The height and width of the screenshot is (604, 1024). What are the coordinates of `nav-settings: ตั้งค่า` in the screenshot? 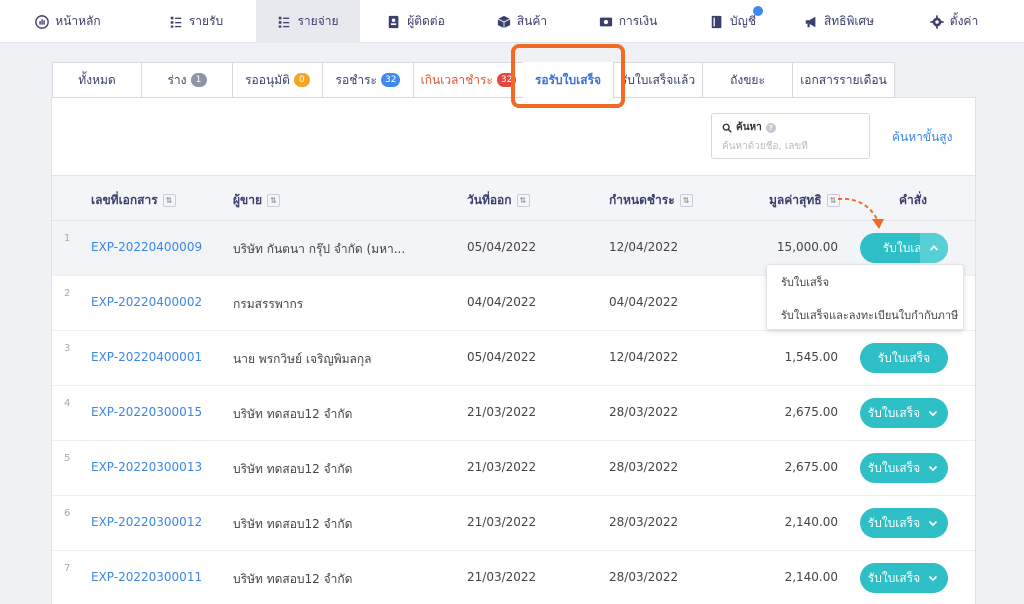 It's located at (954, 21).